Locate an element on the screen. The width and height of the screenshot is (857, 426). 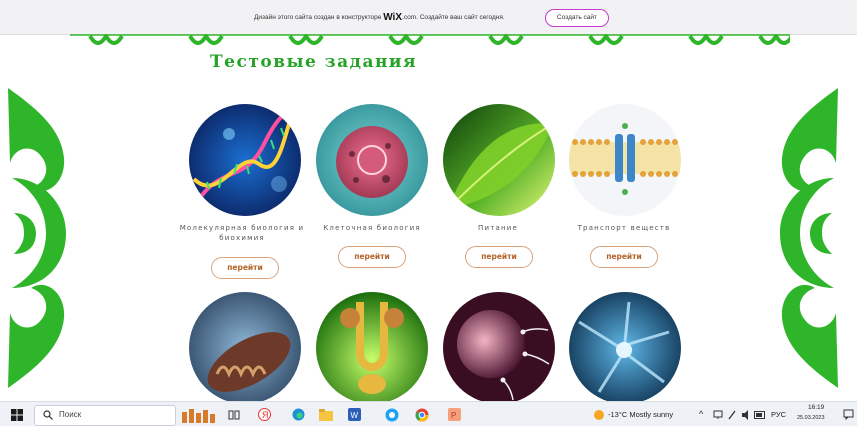
cell-image is located at coordinates (372, 160).